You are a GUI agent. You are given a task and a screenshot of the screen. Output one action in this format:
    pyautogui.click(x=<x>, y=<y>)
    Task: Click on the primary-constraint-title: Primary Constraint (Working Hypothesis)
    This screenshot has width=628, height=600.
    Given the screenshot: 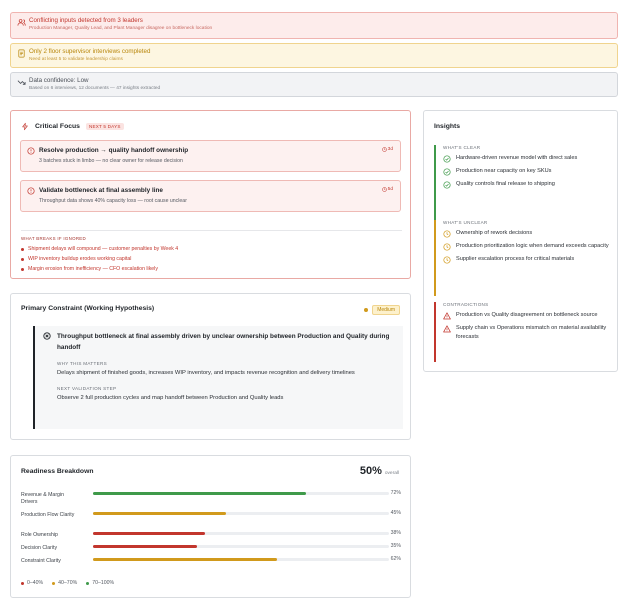 What is the action you would take?
    pyautogui.click(x=88, y=308)
    